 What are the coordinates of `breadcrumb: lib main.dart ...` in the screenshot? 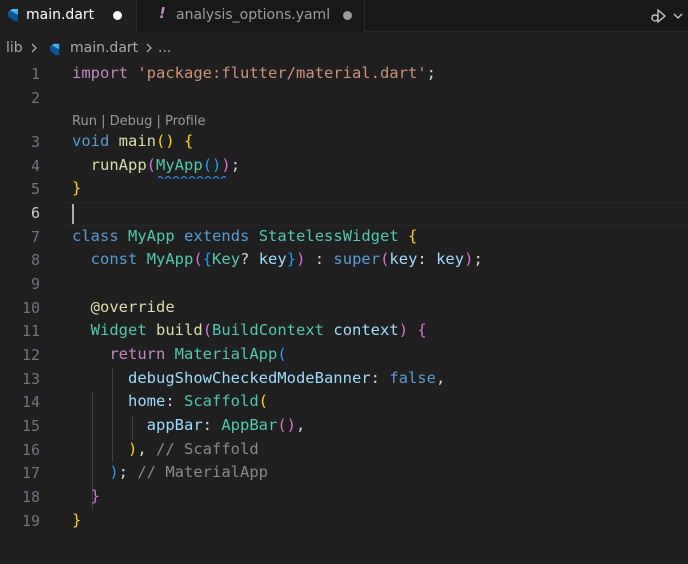 It's located at (344, 49).